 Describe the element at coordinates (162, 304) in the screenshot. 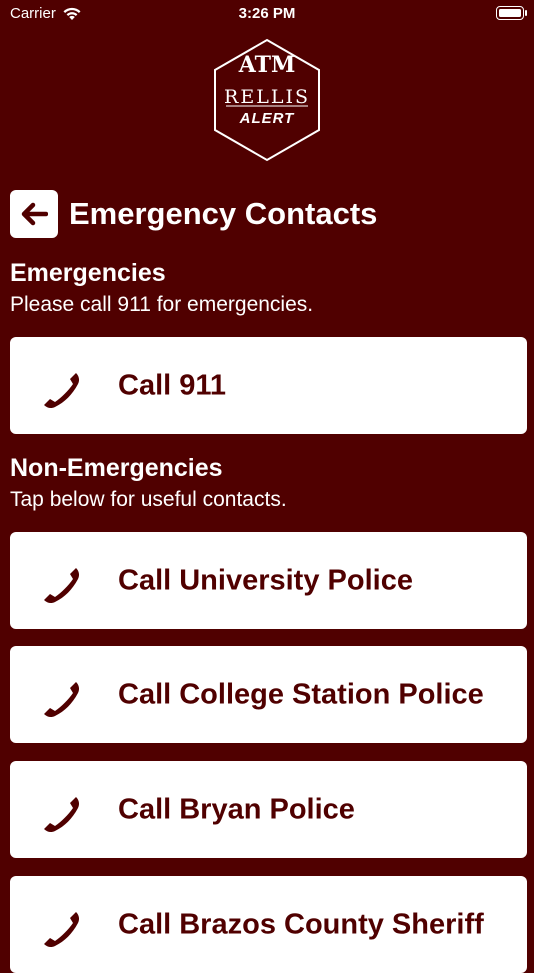

I see `emergencies-subtitle: Please call 911 for emergencies.` at that location.